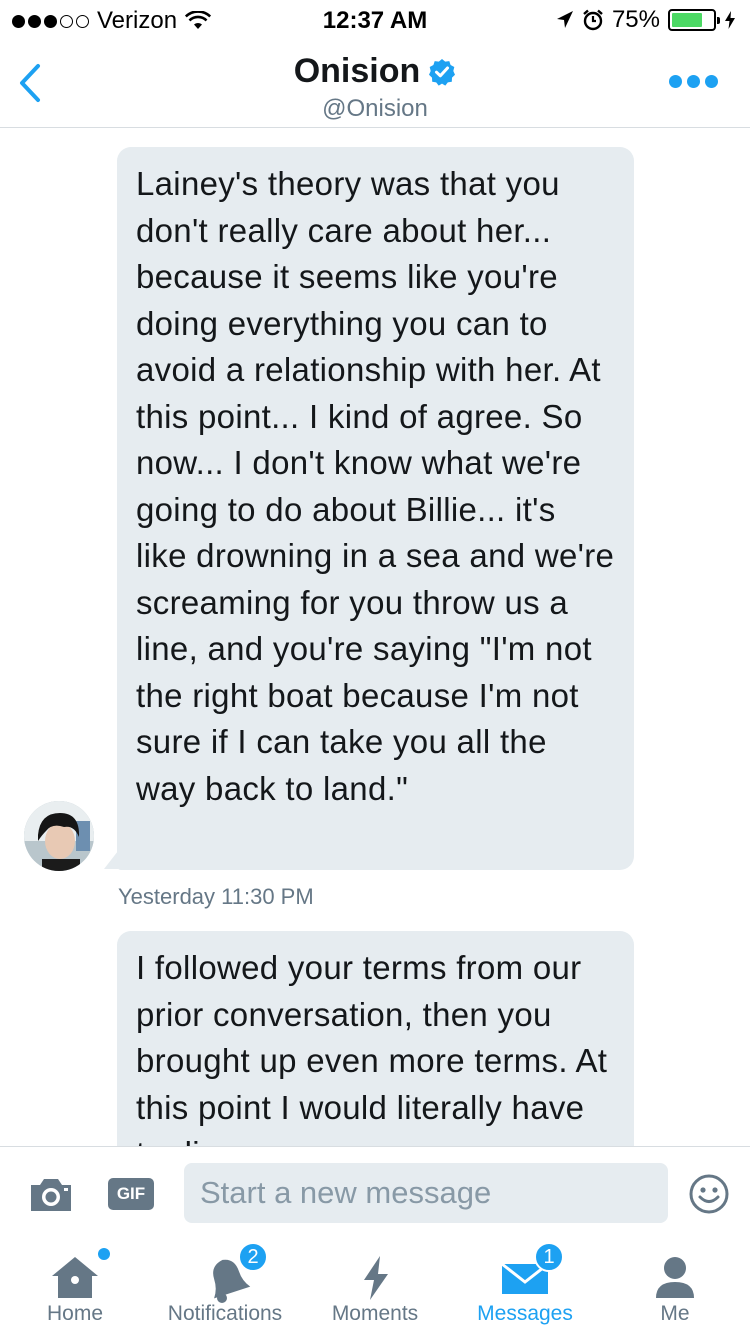 The width and height of the screenshot is (750, 1334). I want to click on charging-bolt-icon, so click(730, 20).